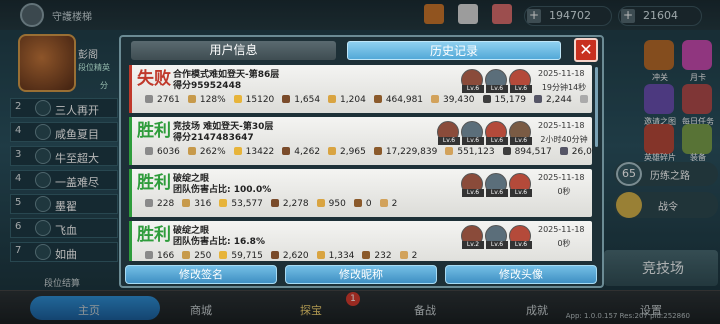  What do you see at coordinates (243, 256) in the screenshot?
I see `stat-value: 59,715` at bounding box center [243, 256].